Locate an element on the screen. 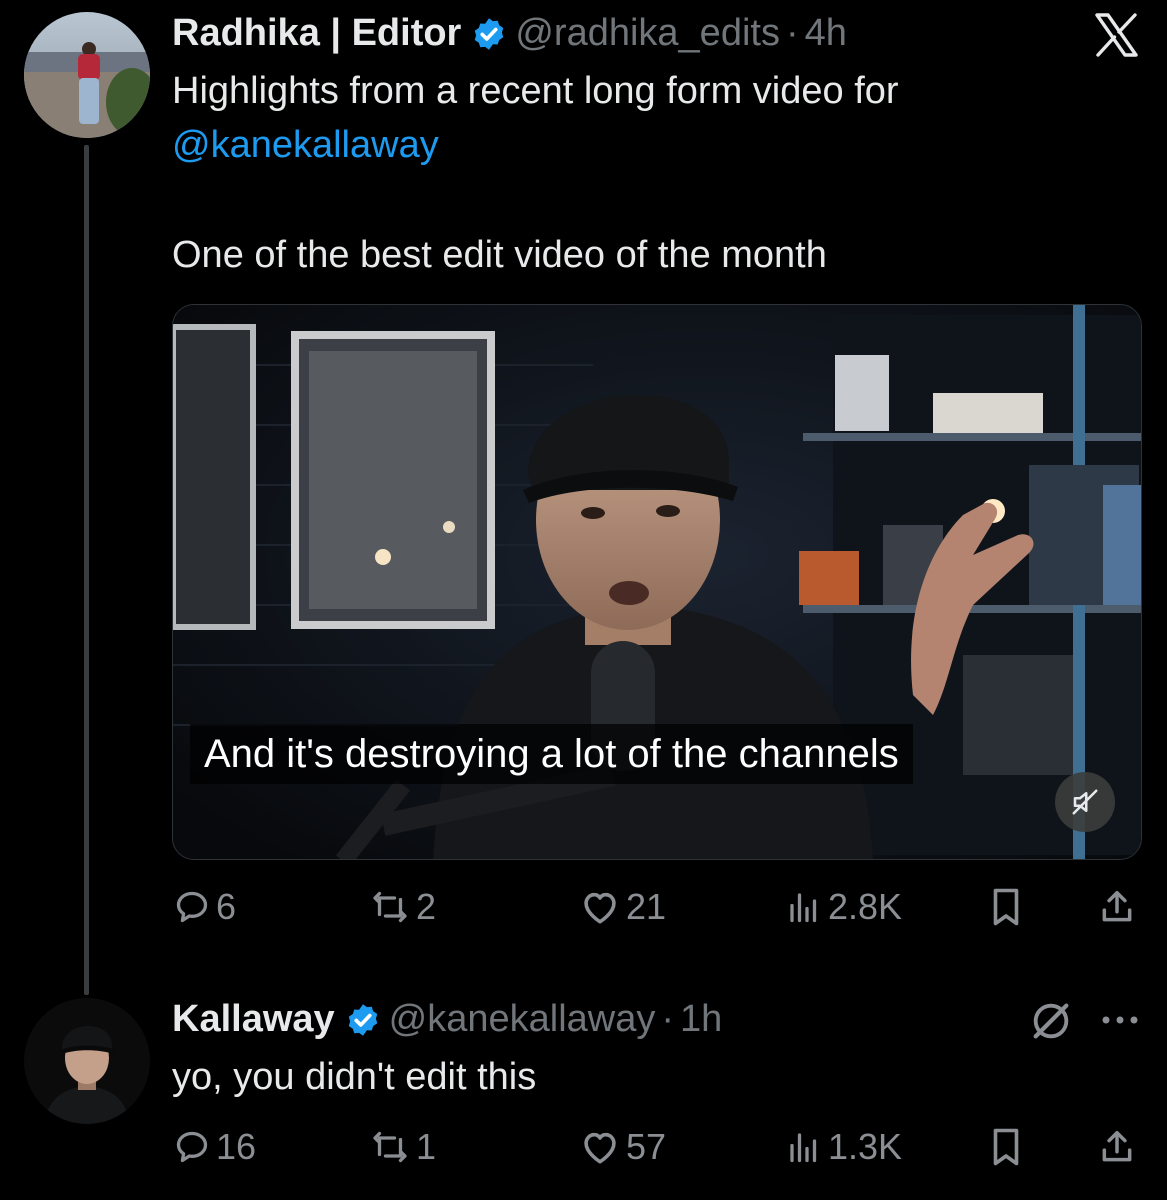  mute-toggle-button is located at coordinates (1085, 802).